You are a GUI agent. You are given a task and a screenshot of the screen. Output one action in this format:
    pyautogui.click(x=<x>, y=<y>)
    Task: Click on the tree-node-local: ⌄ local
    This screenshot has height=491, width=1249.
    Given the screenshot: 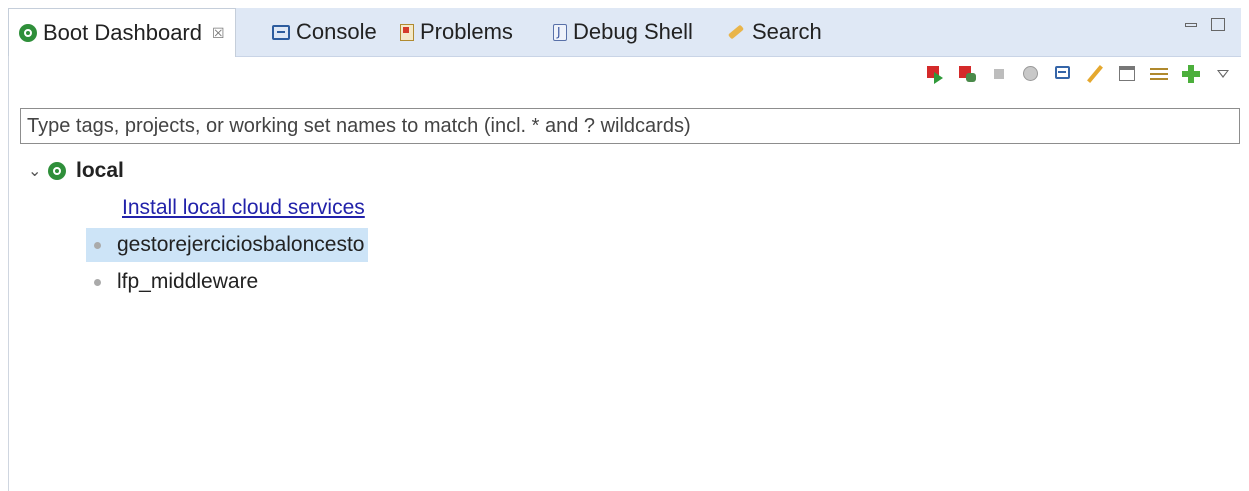 What is the action you would take?
    pyautogui.click(x=76, y=171)
    